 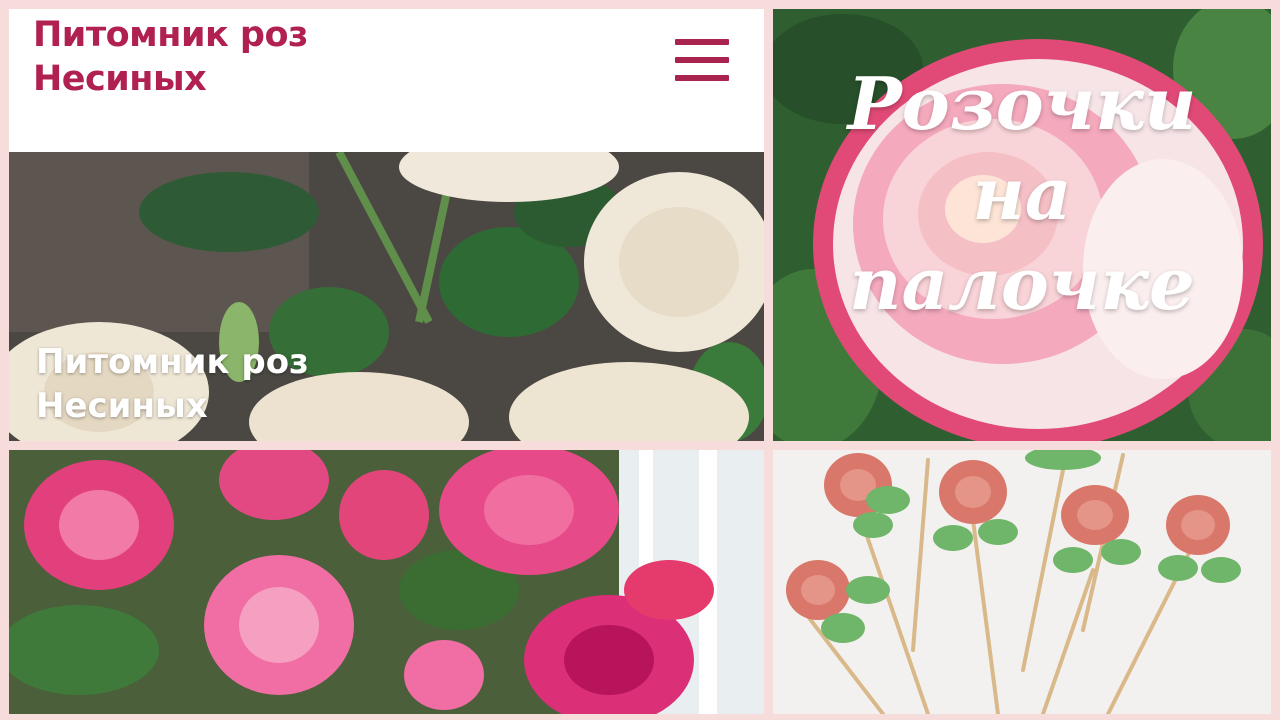 I want to click on site-title-line2: Несиных, so click(x=120, y=79).